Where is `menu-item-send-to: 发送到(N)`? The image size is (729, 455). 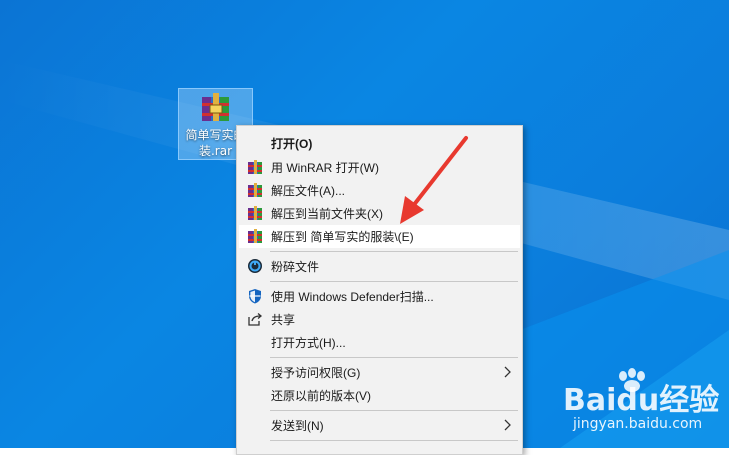
menu-item-send-to: 发送到(N) is located at coordinates (379, 425).